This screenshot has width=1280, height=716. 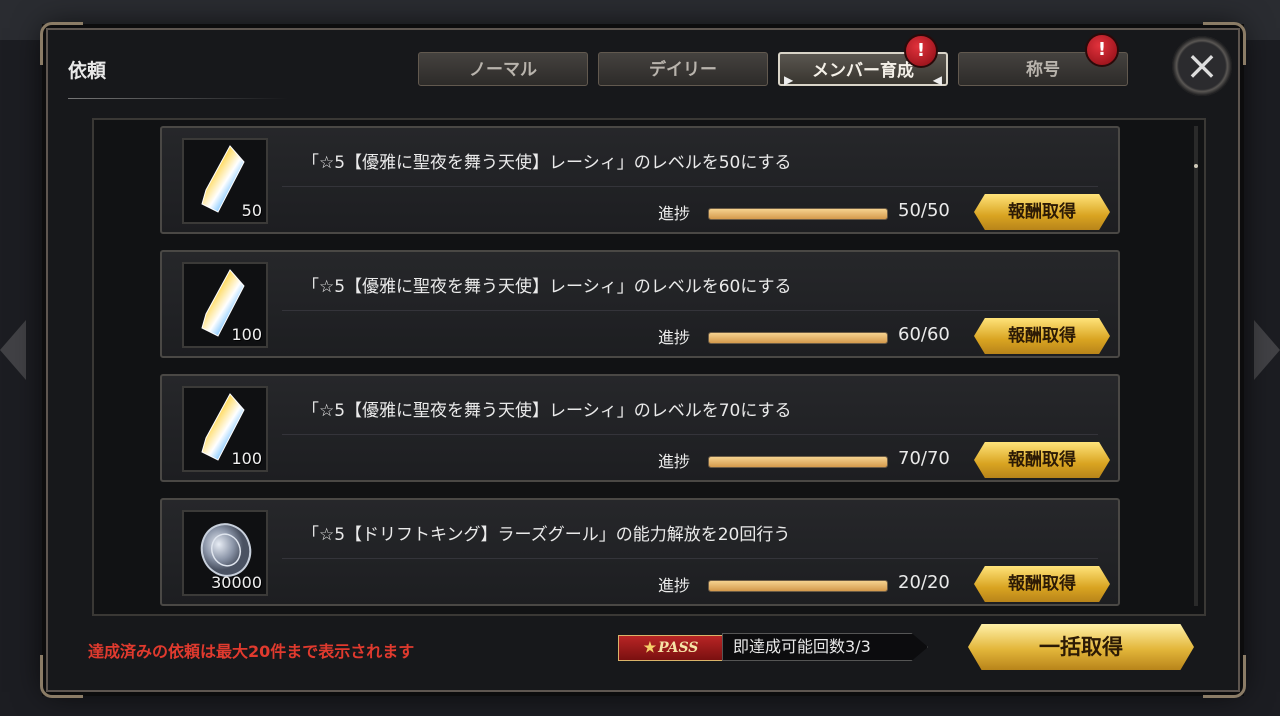 What do you see at coordinates (863, 71) in the screenshot?
I see `tab-label: メンバー育成` at bounding box center [863, 71].